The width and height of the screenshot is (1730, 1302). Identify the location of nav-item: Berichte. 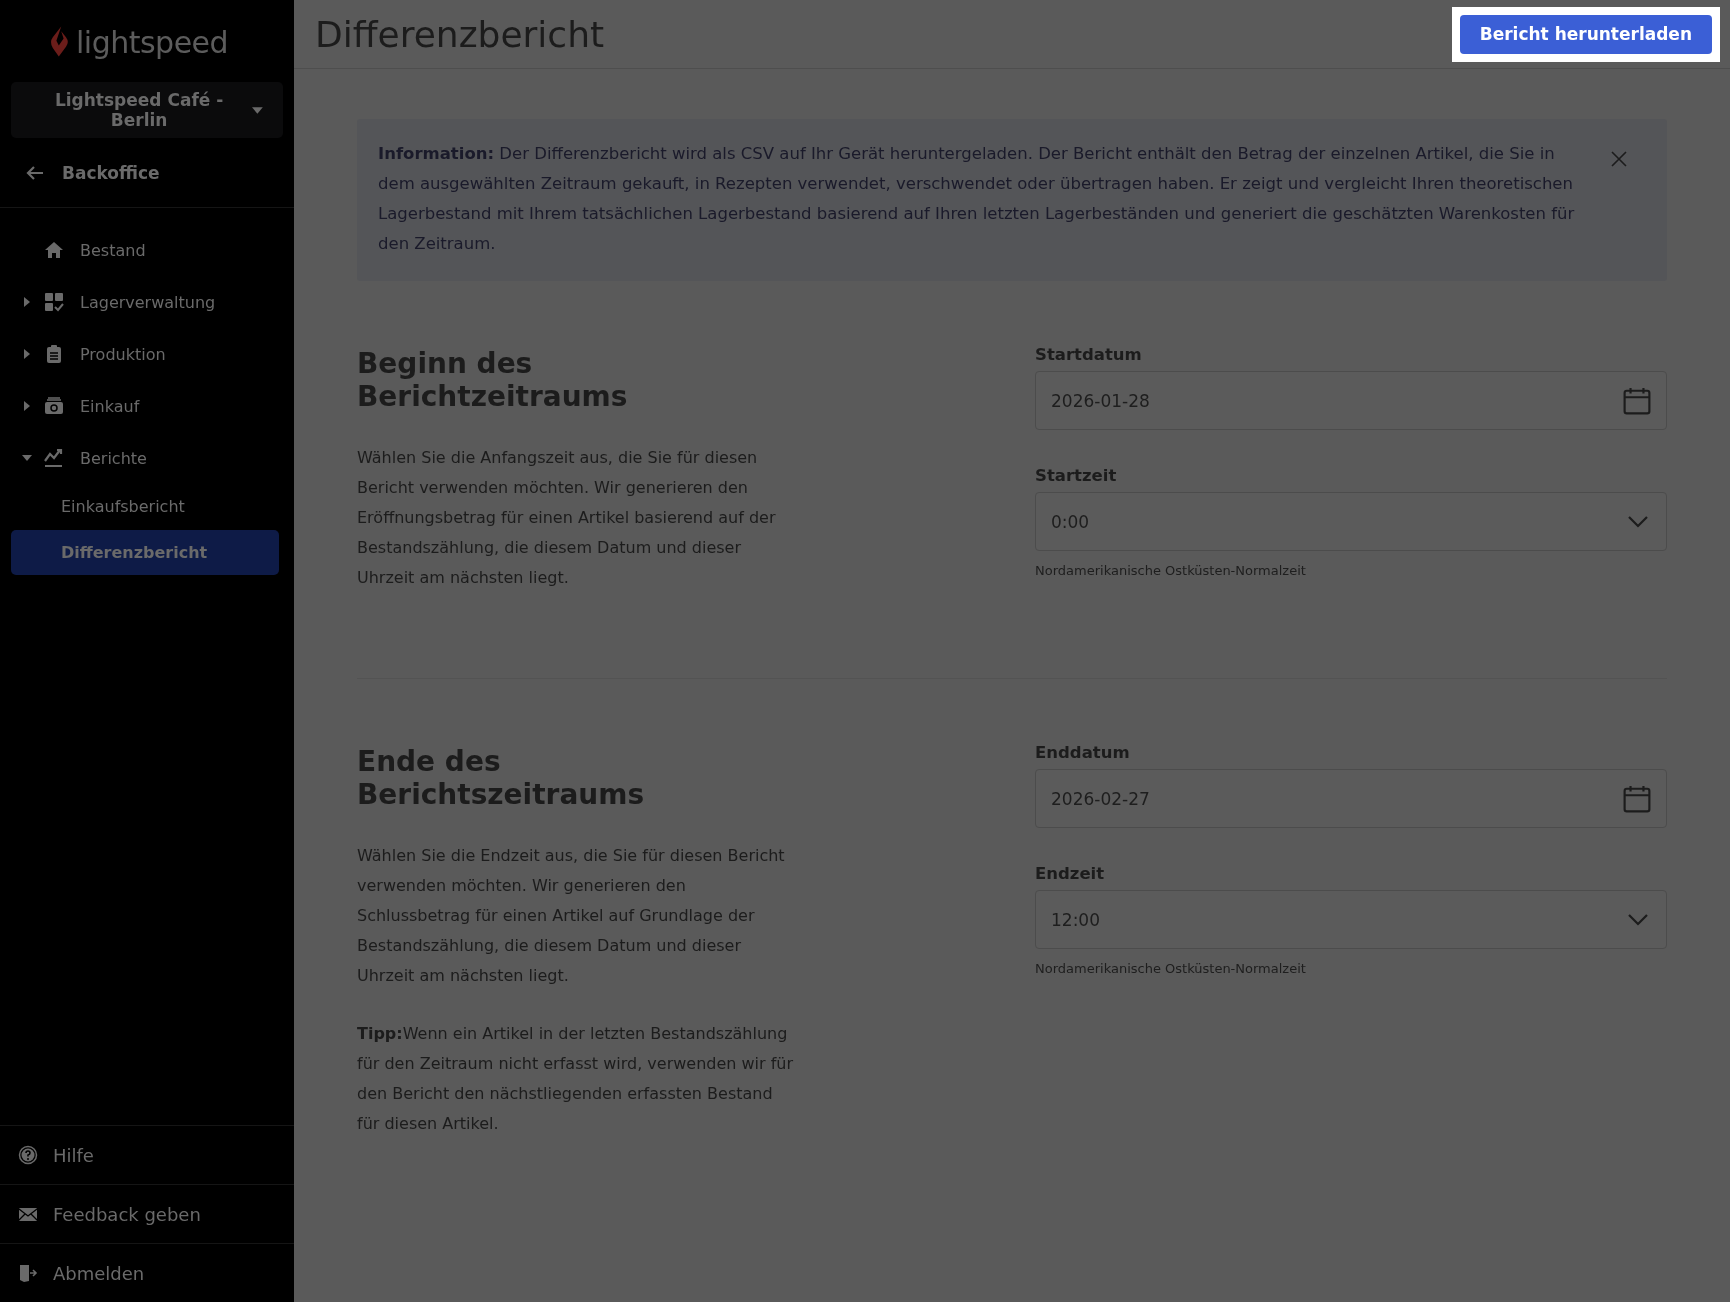
(147, 458).